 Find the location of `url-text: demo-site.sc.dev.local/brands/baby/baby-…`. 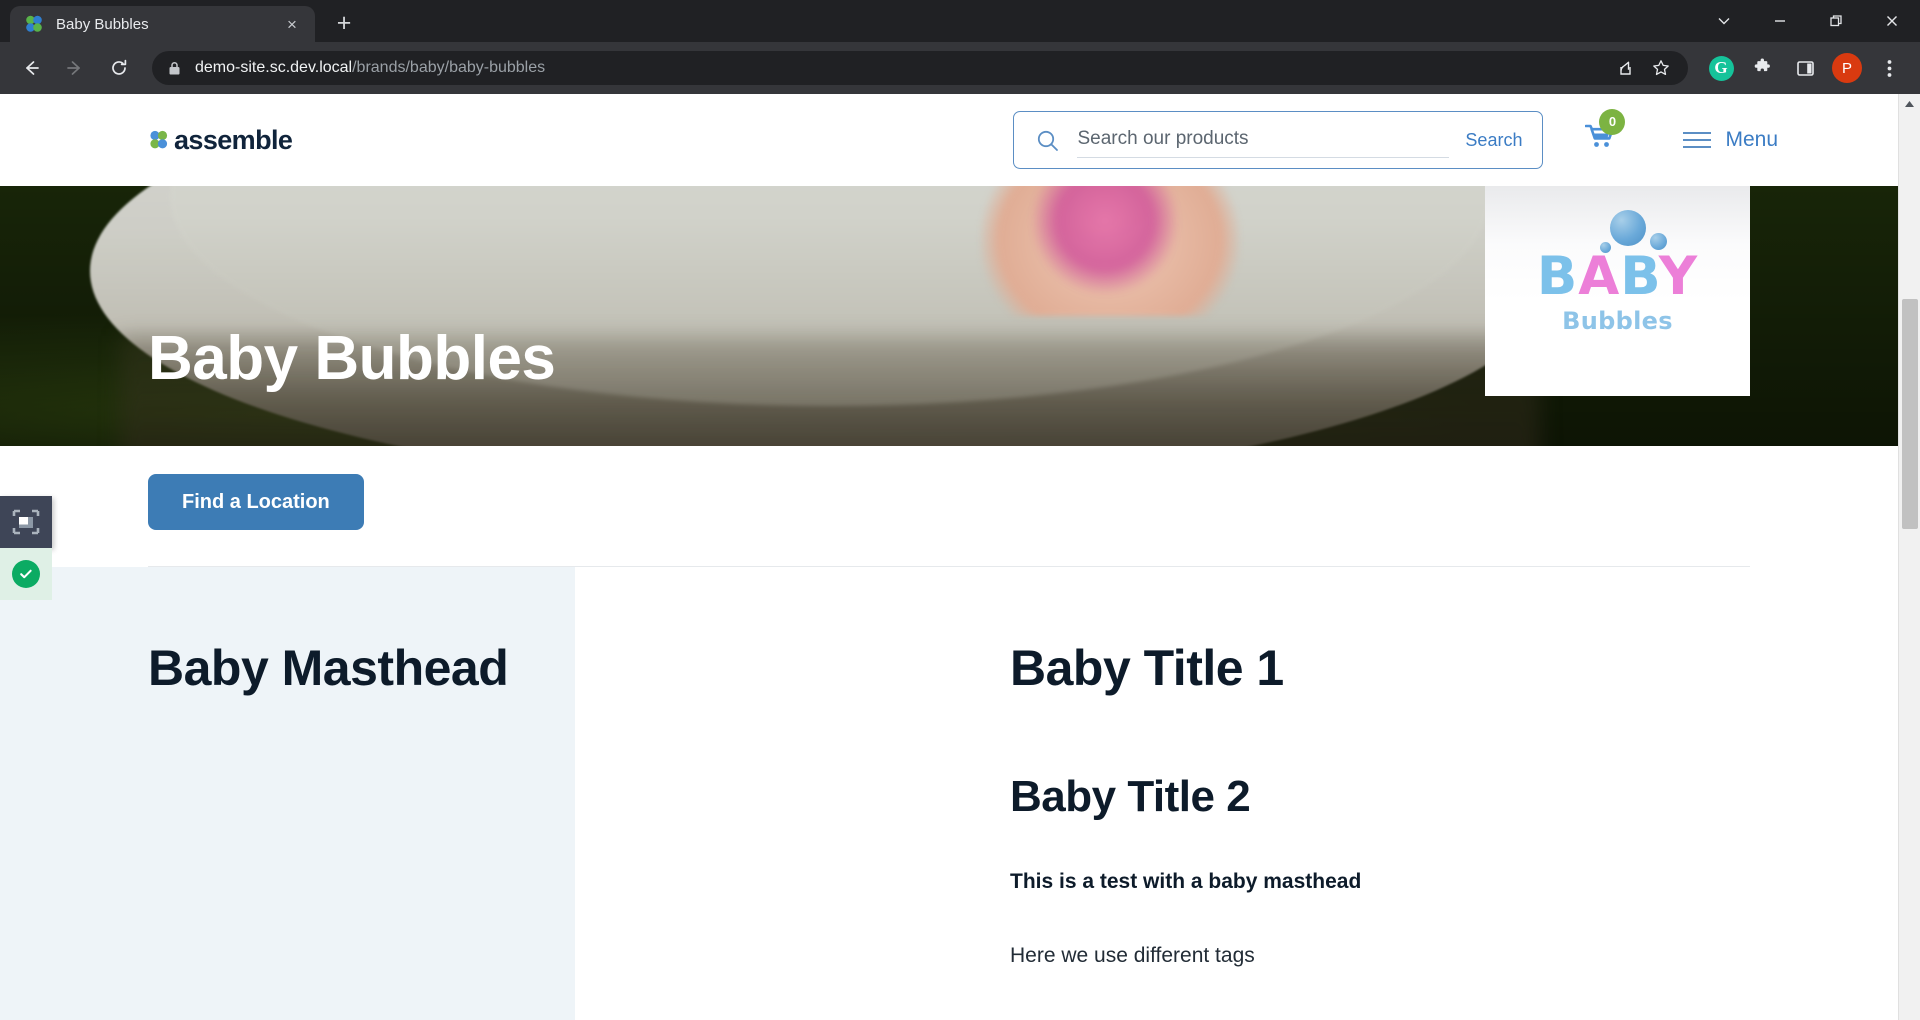

url-text: demo-site.sc.dev.local/brands/baby/baby-… is located at coordinates (370, 68).